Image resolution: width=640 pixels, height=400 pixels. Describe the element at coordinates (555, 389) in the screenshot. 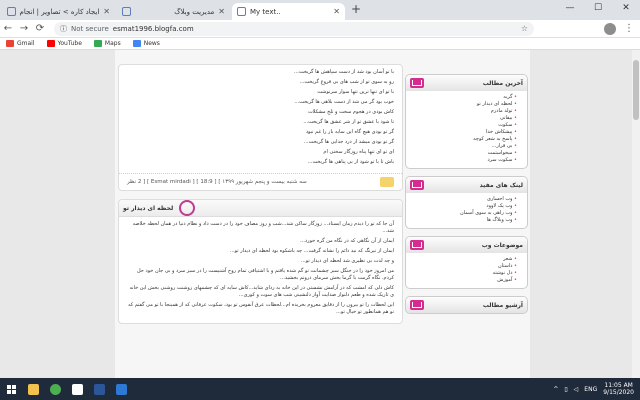

I see `tray-chevron-icon: ^` at that location.